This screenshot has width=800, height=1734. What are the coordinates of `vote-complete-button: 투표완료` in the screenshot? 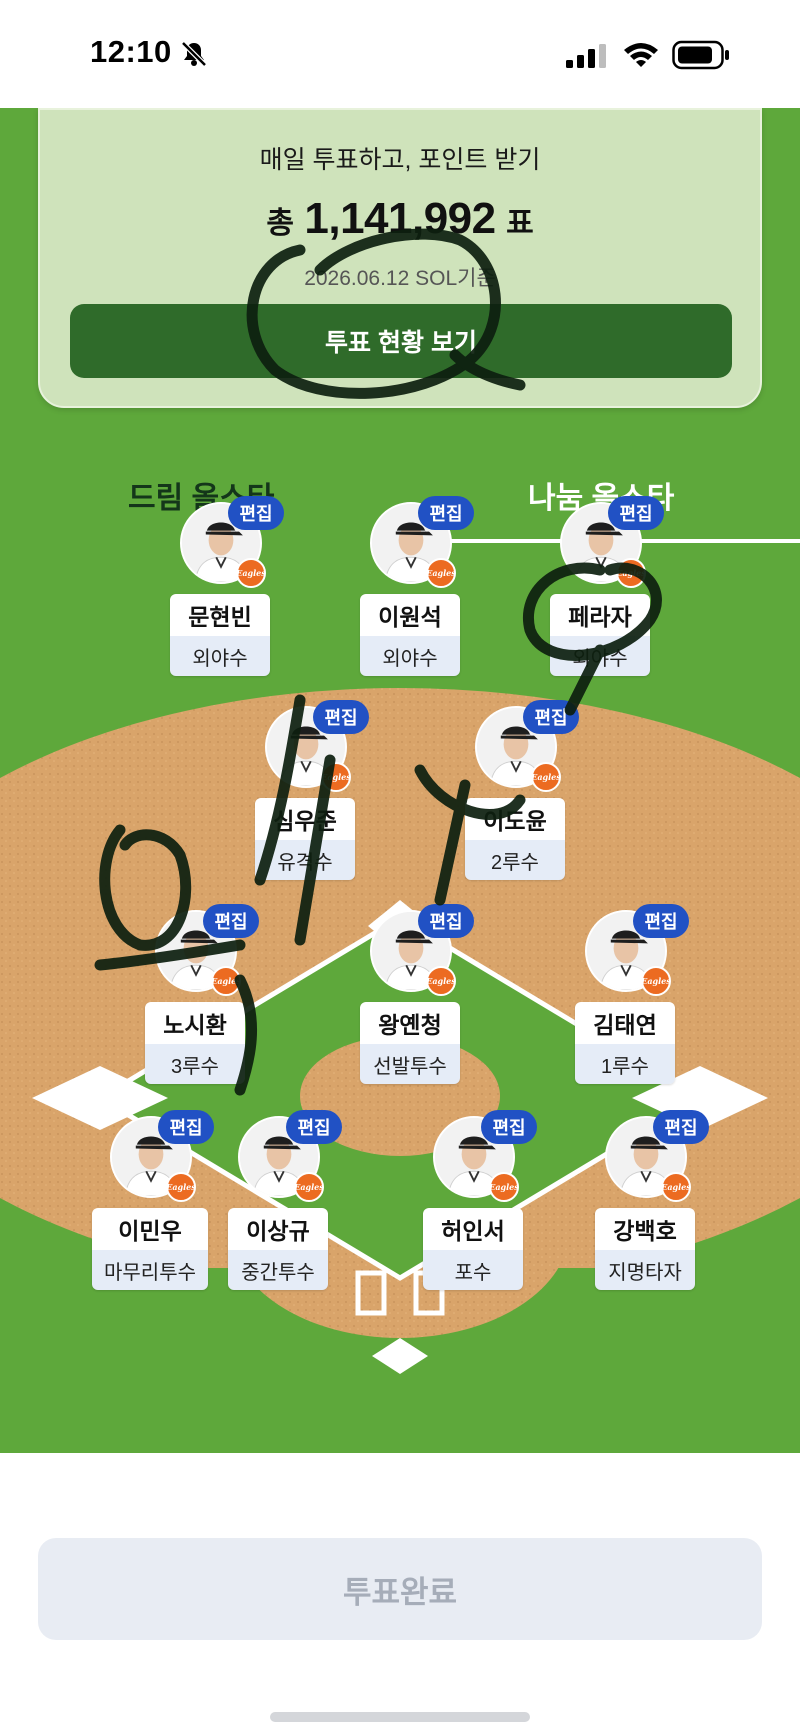 It's located at (400, 1589).